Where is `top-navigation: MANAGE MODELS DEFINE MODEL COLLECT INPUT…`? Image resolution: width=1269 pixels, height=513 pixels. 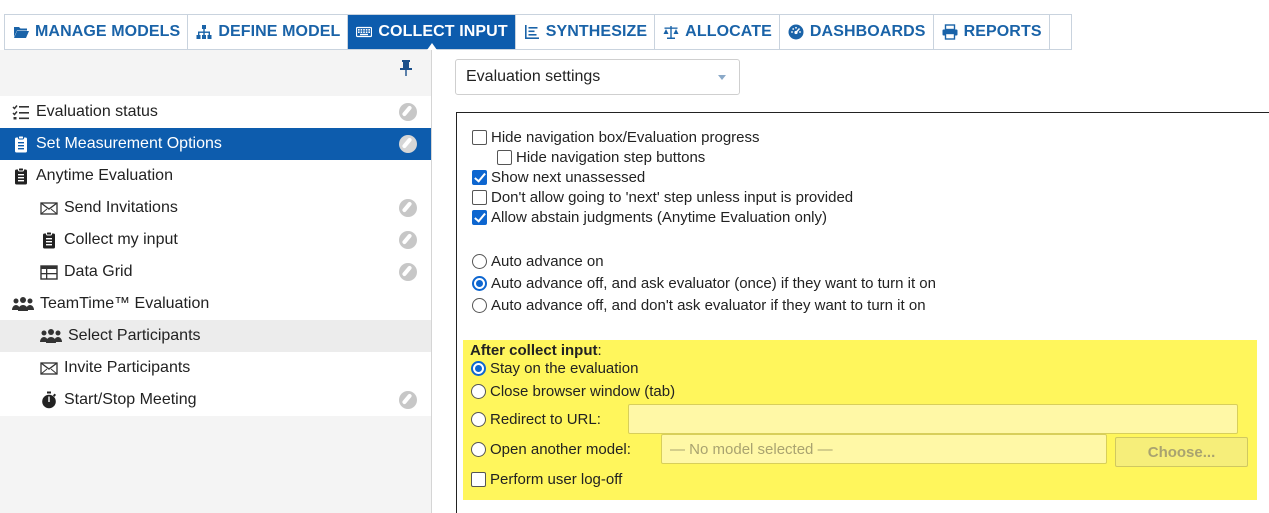 top-navigation: MANAGE MODELS DEFINE MODEL COLLECT INPUT… is located at coordinates (634, 25).